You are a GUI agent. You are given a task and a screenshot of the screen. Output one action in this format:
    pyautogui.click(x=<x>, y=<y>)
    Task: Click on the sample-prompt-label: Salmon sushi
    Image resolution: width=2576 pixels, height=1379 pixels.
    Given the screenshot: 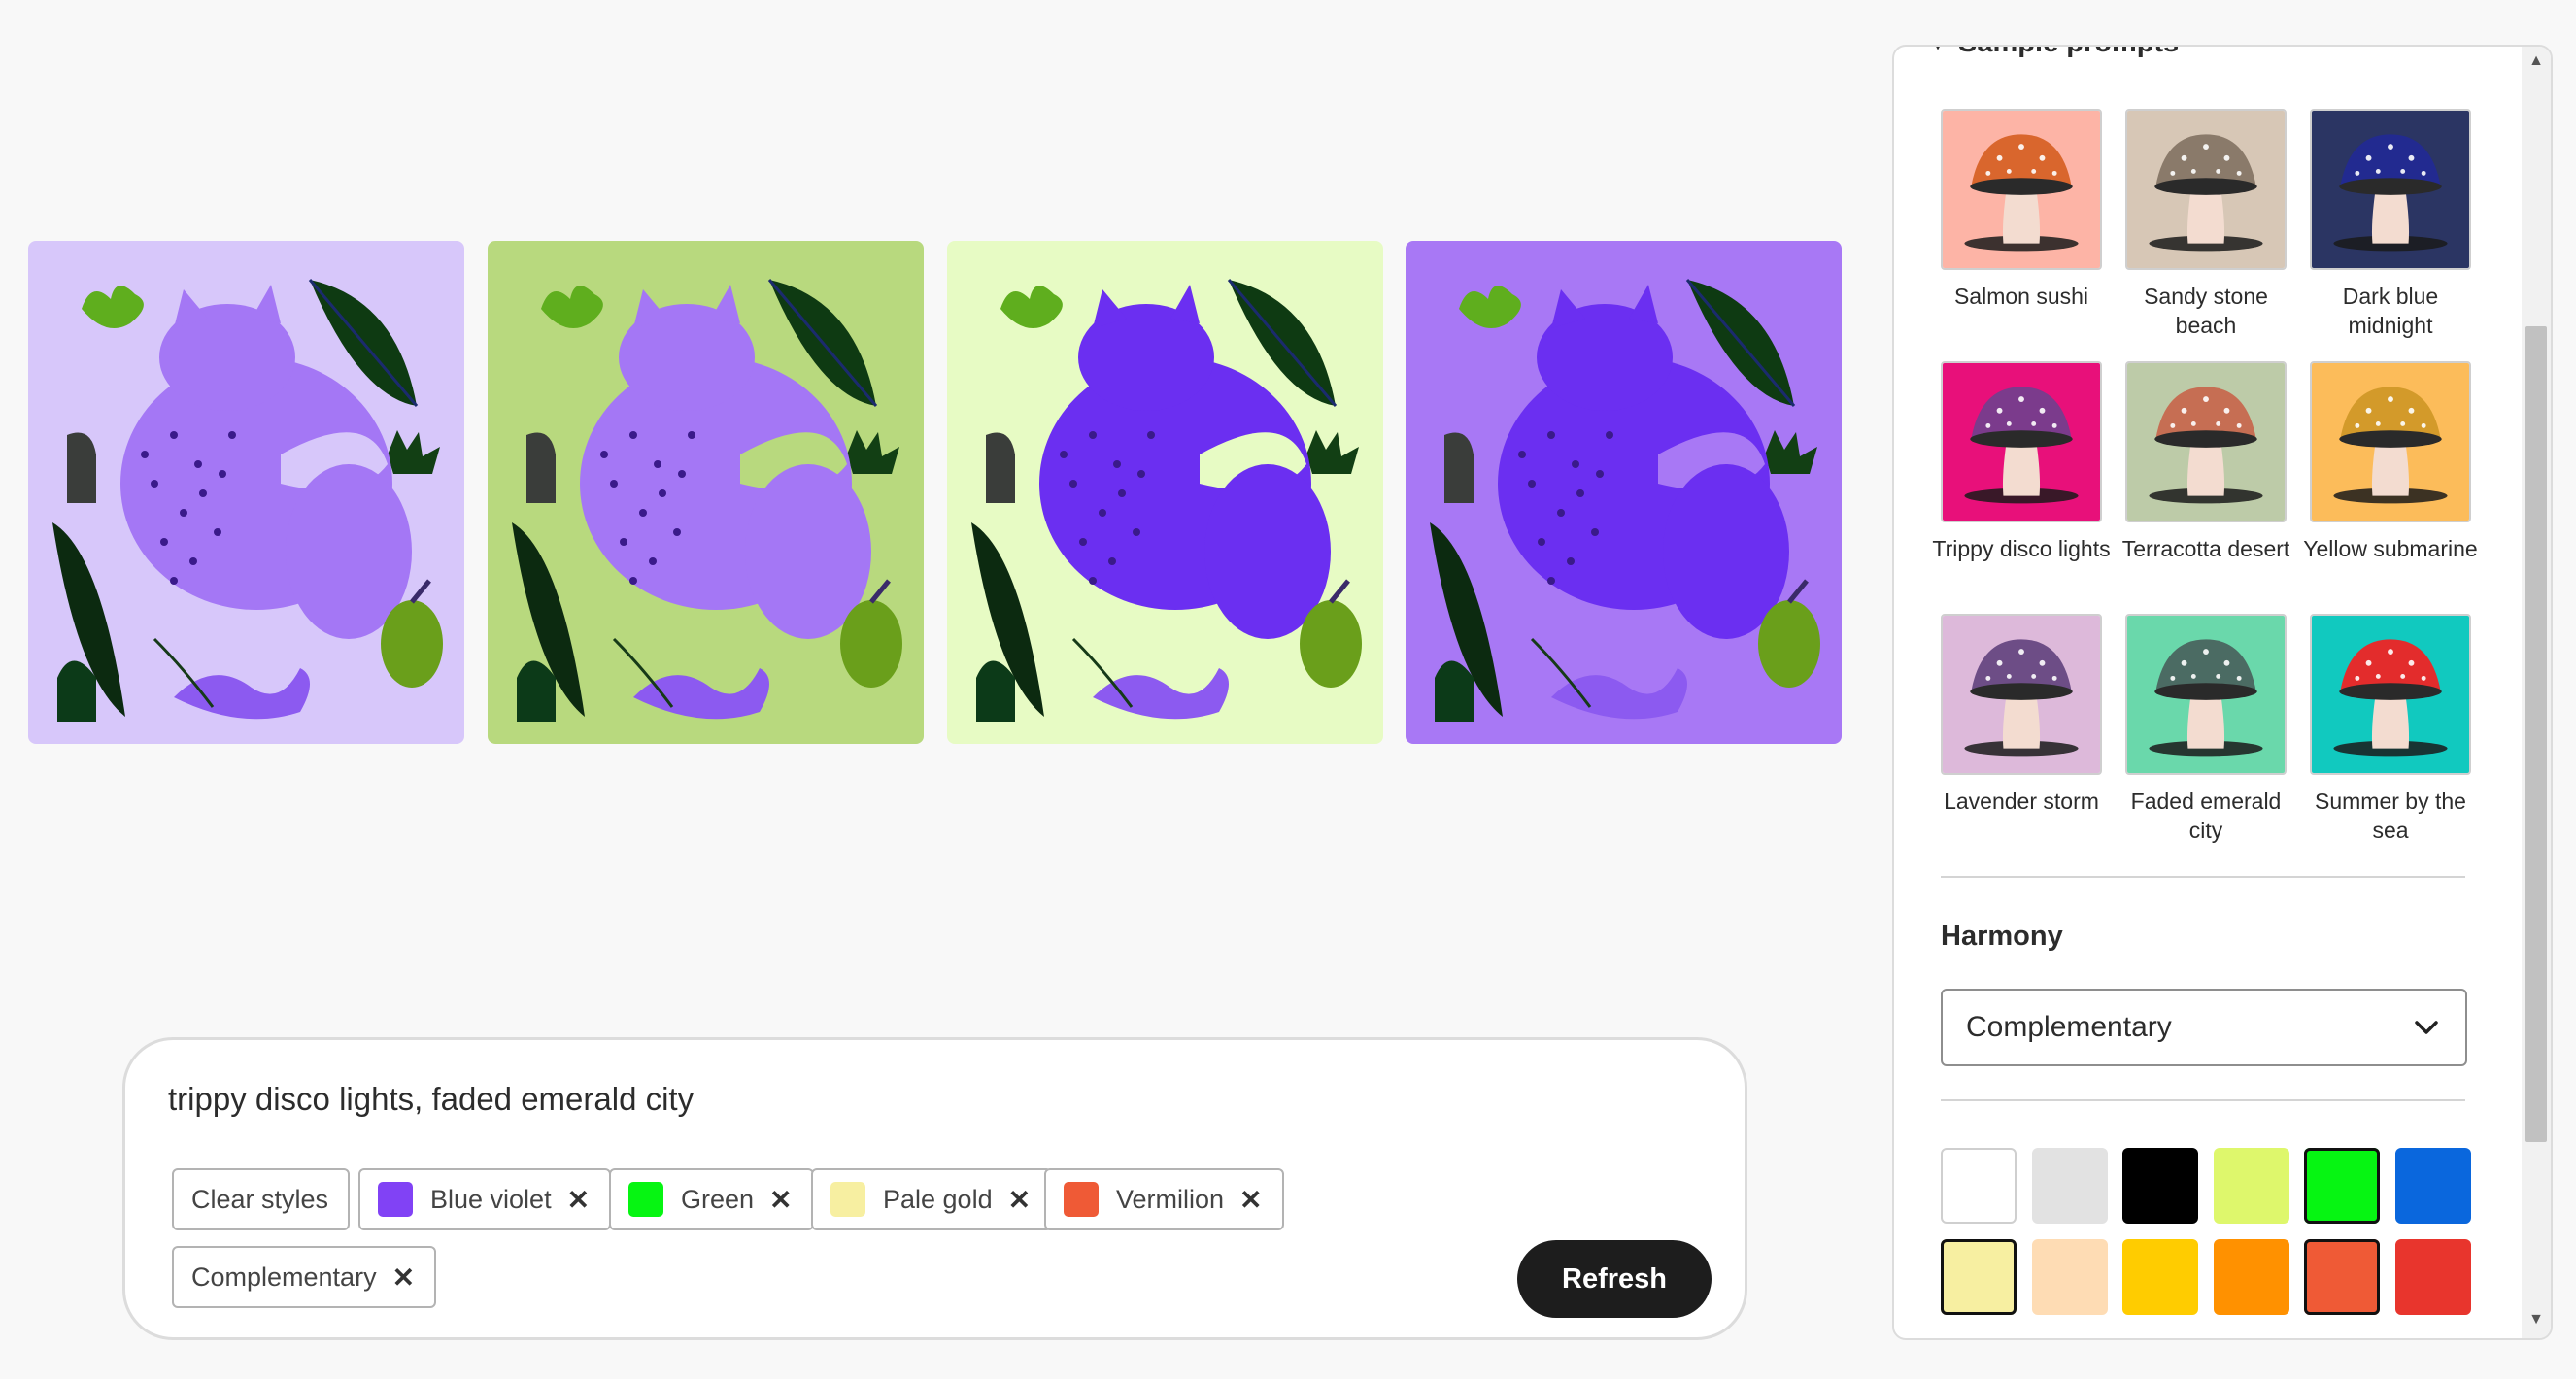 What is the action you would take?
    pyautogui.click(x=2021, y=296)
    